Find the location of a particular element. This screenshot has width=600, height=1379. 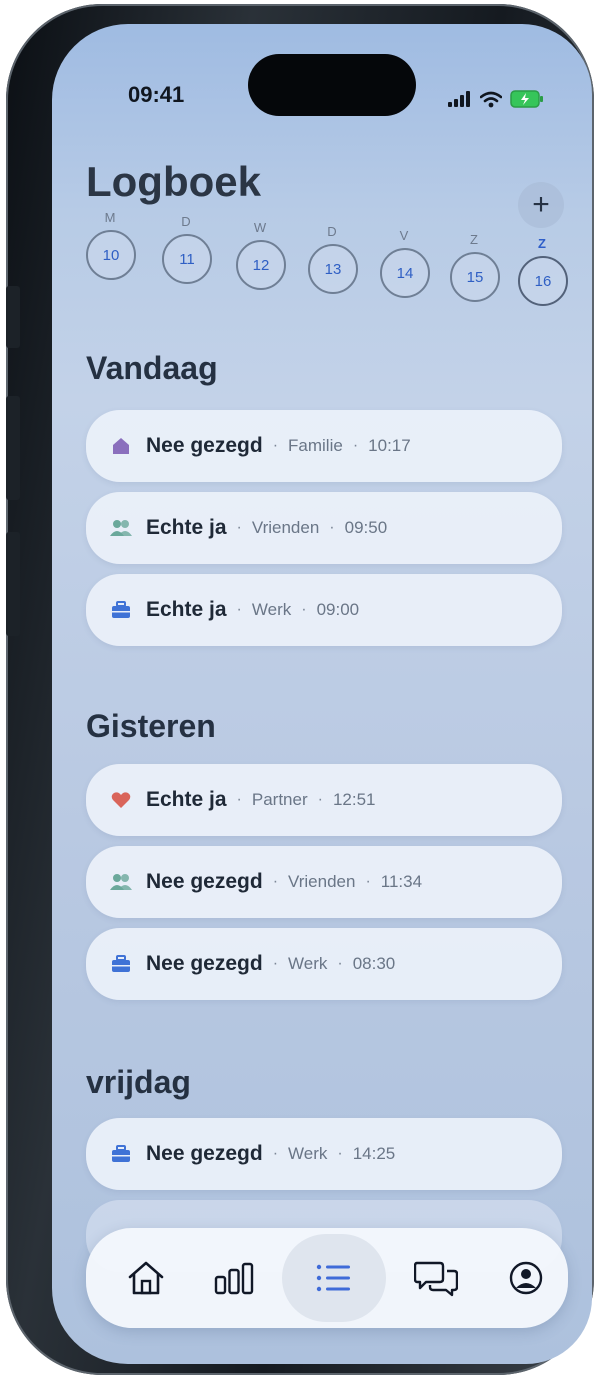

status-time: 09:41 is located at coordinates (156, 94).